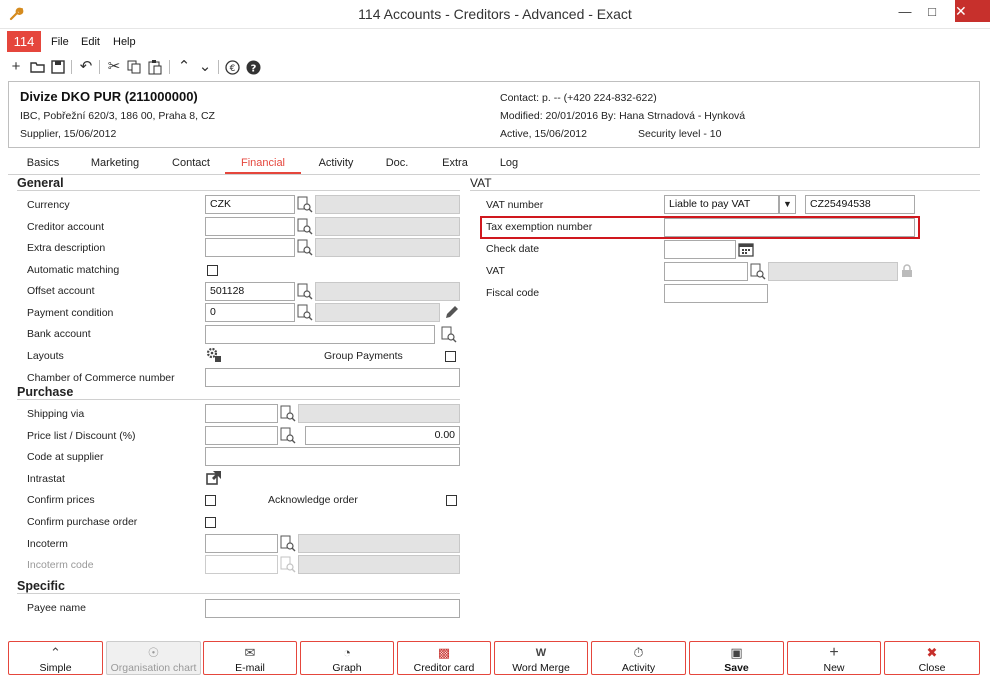 The height and width of the screenshot is (678, 990). What do you see at coordinates (716, 293) in the screenshot?
I see `fiscal-code-input` at bounding box center [716, 293].